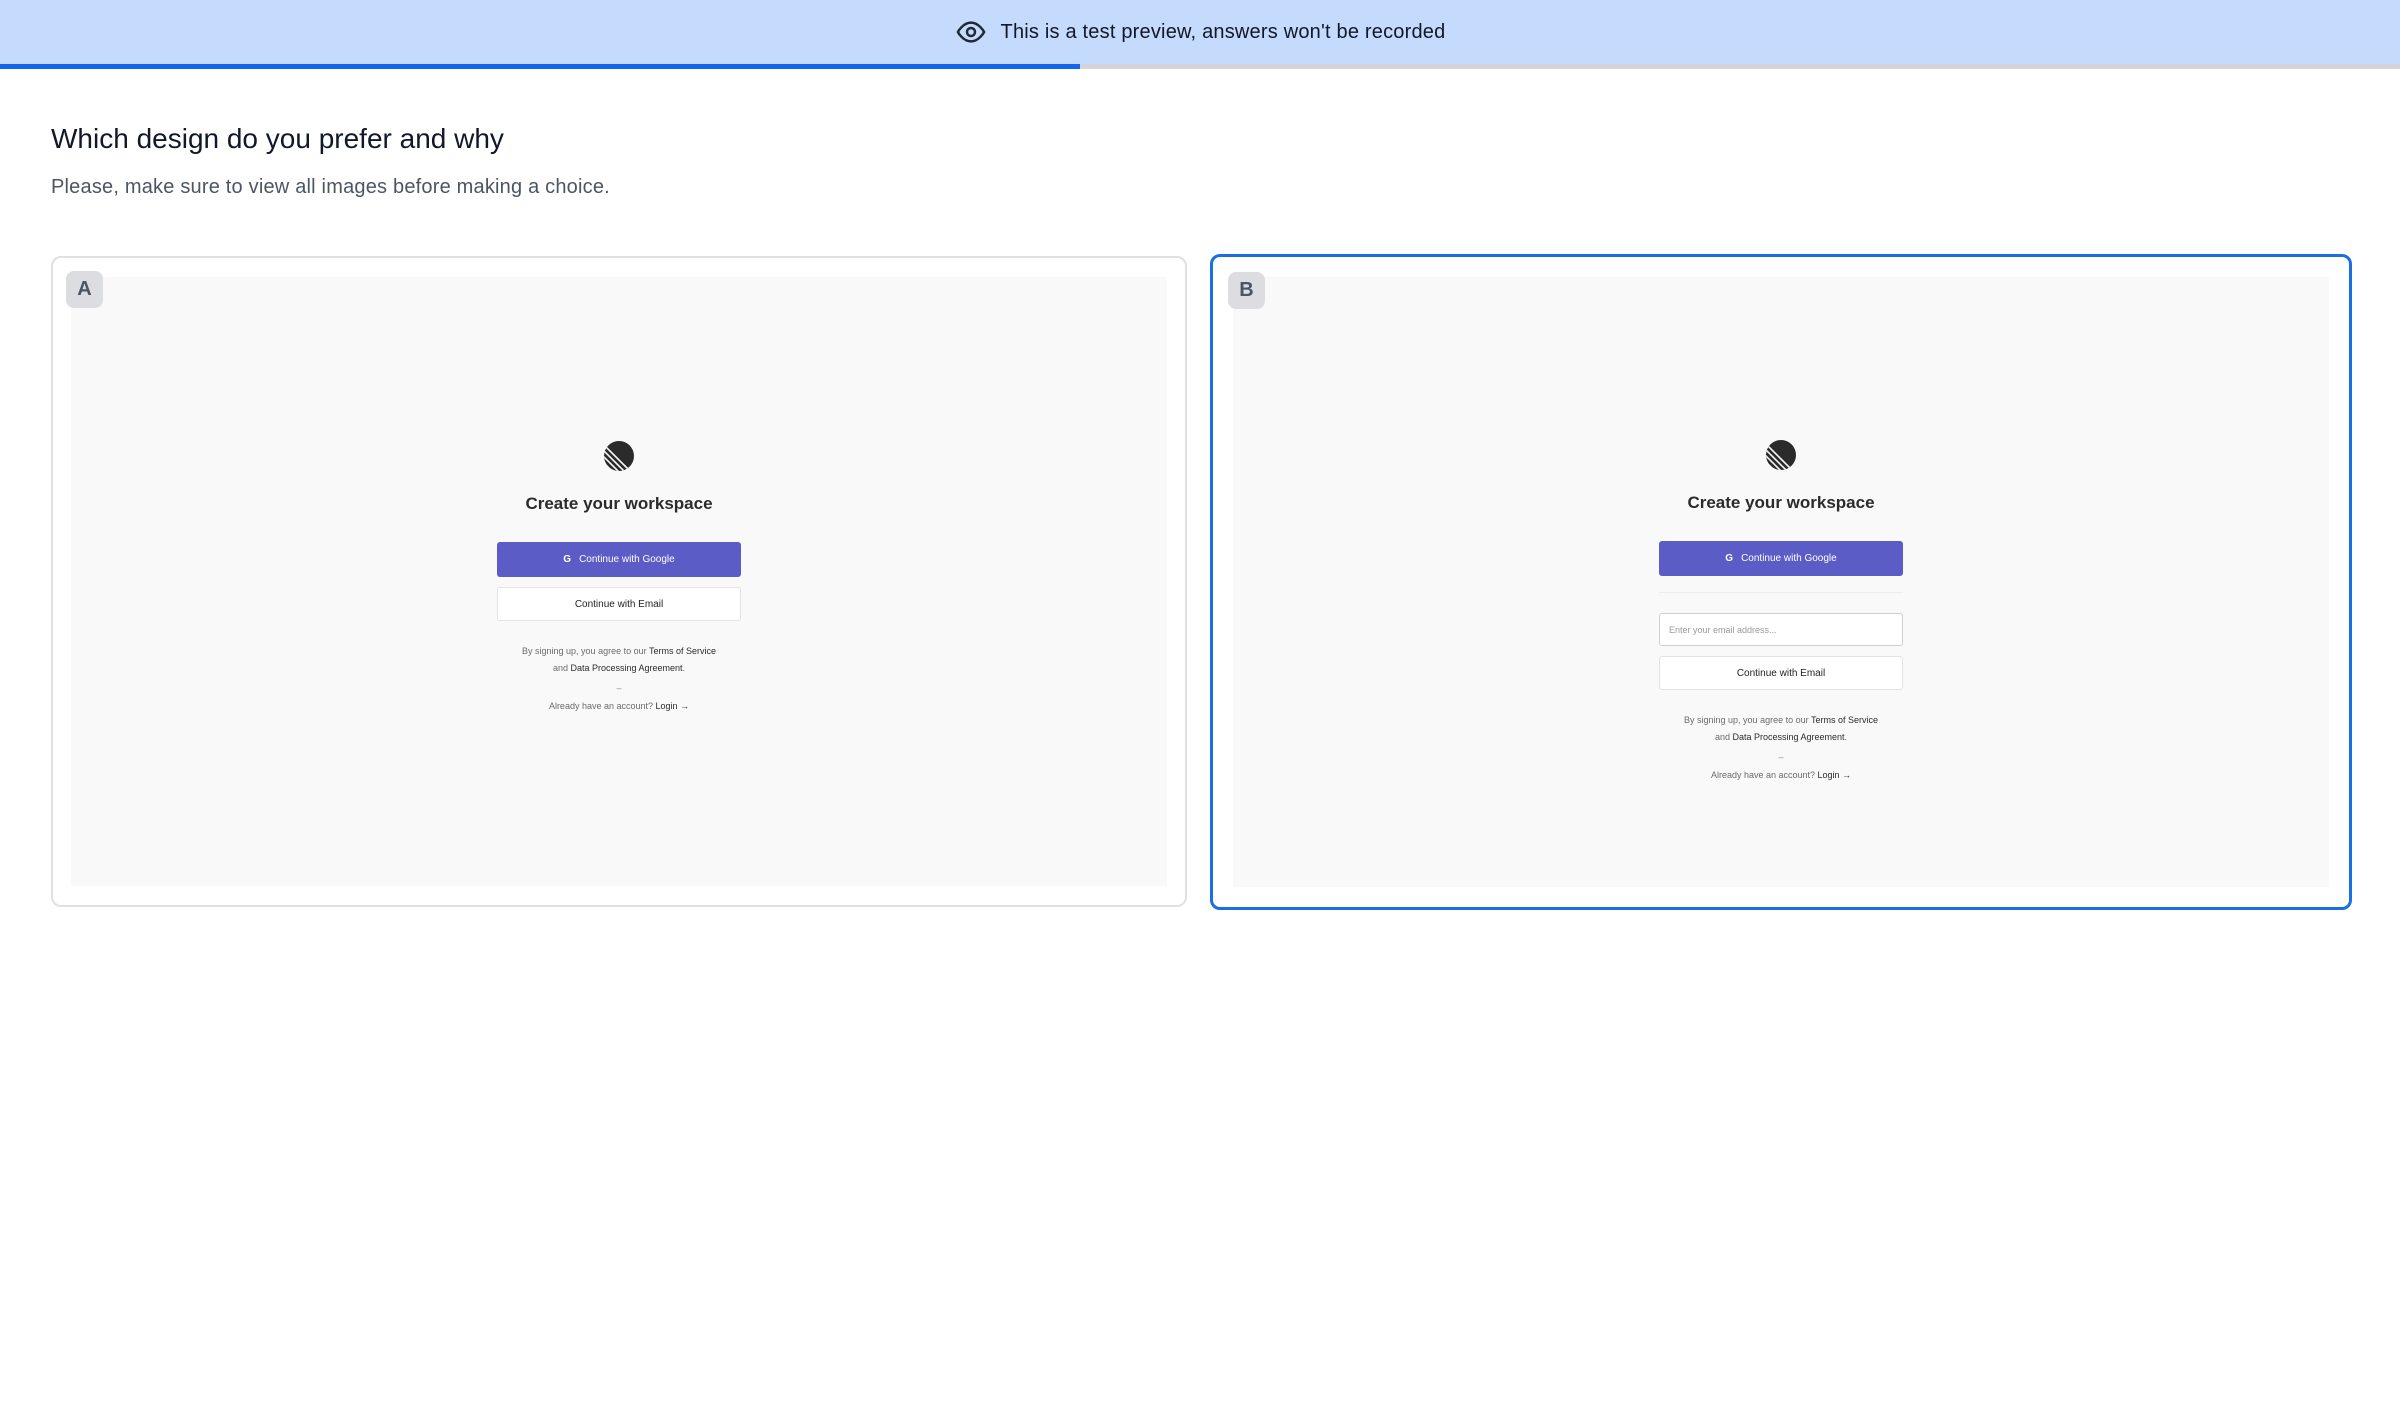 This screenshot has width=2400, height=1412. Describe the element at coordinates (540, 66) in the screenshot. I see `progress-fill` at that location.